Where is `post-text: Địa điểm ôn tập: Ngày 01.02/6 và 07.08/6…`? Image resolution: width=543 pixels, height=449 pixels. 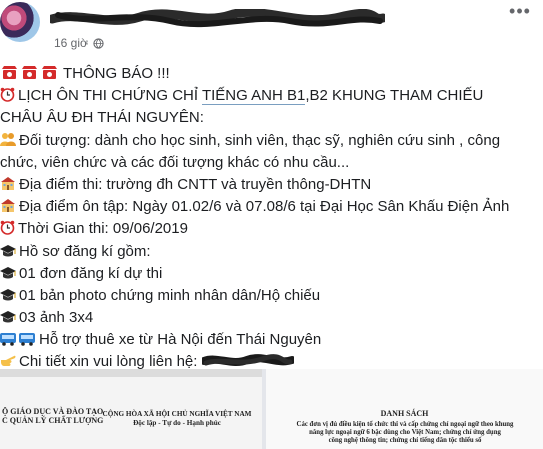 post-text: Địa điểm ôn tập: Ngày 01.02/6 và 07.08/6… is located at coordinates (264, 207).